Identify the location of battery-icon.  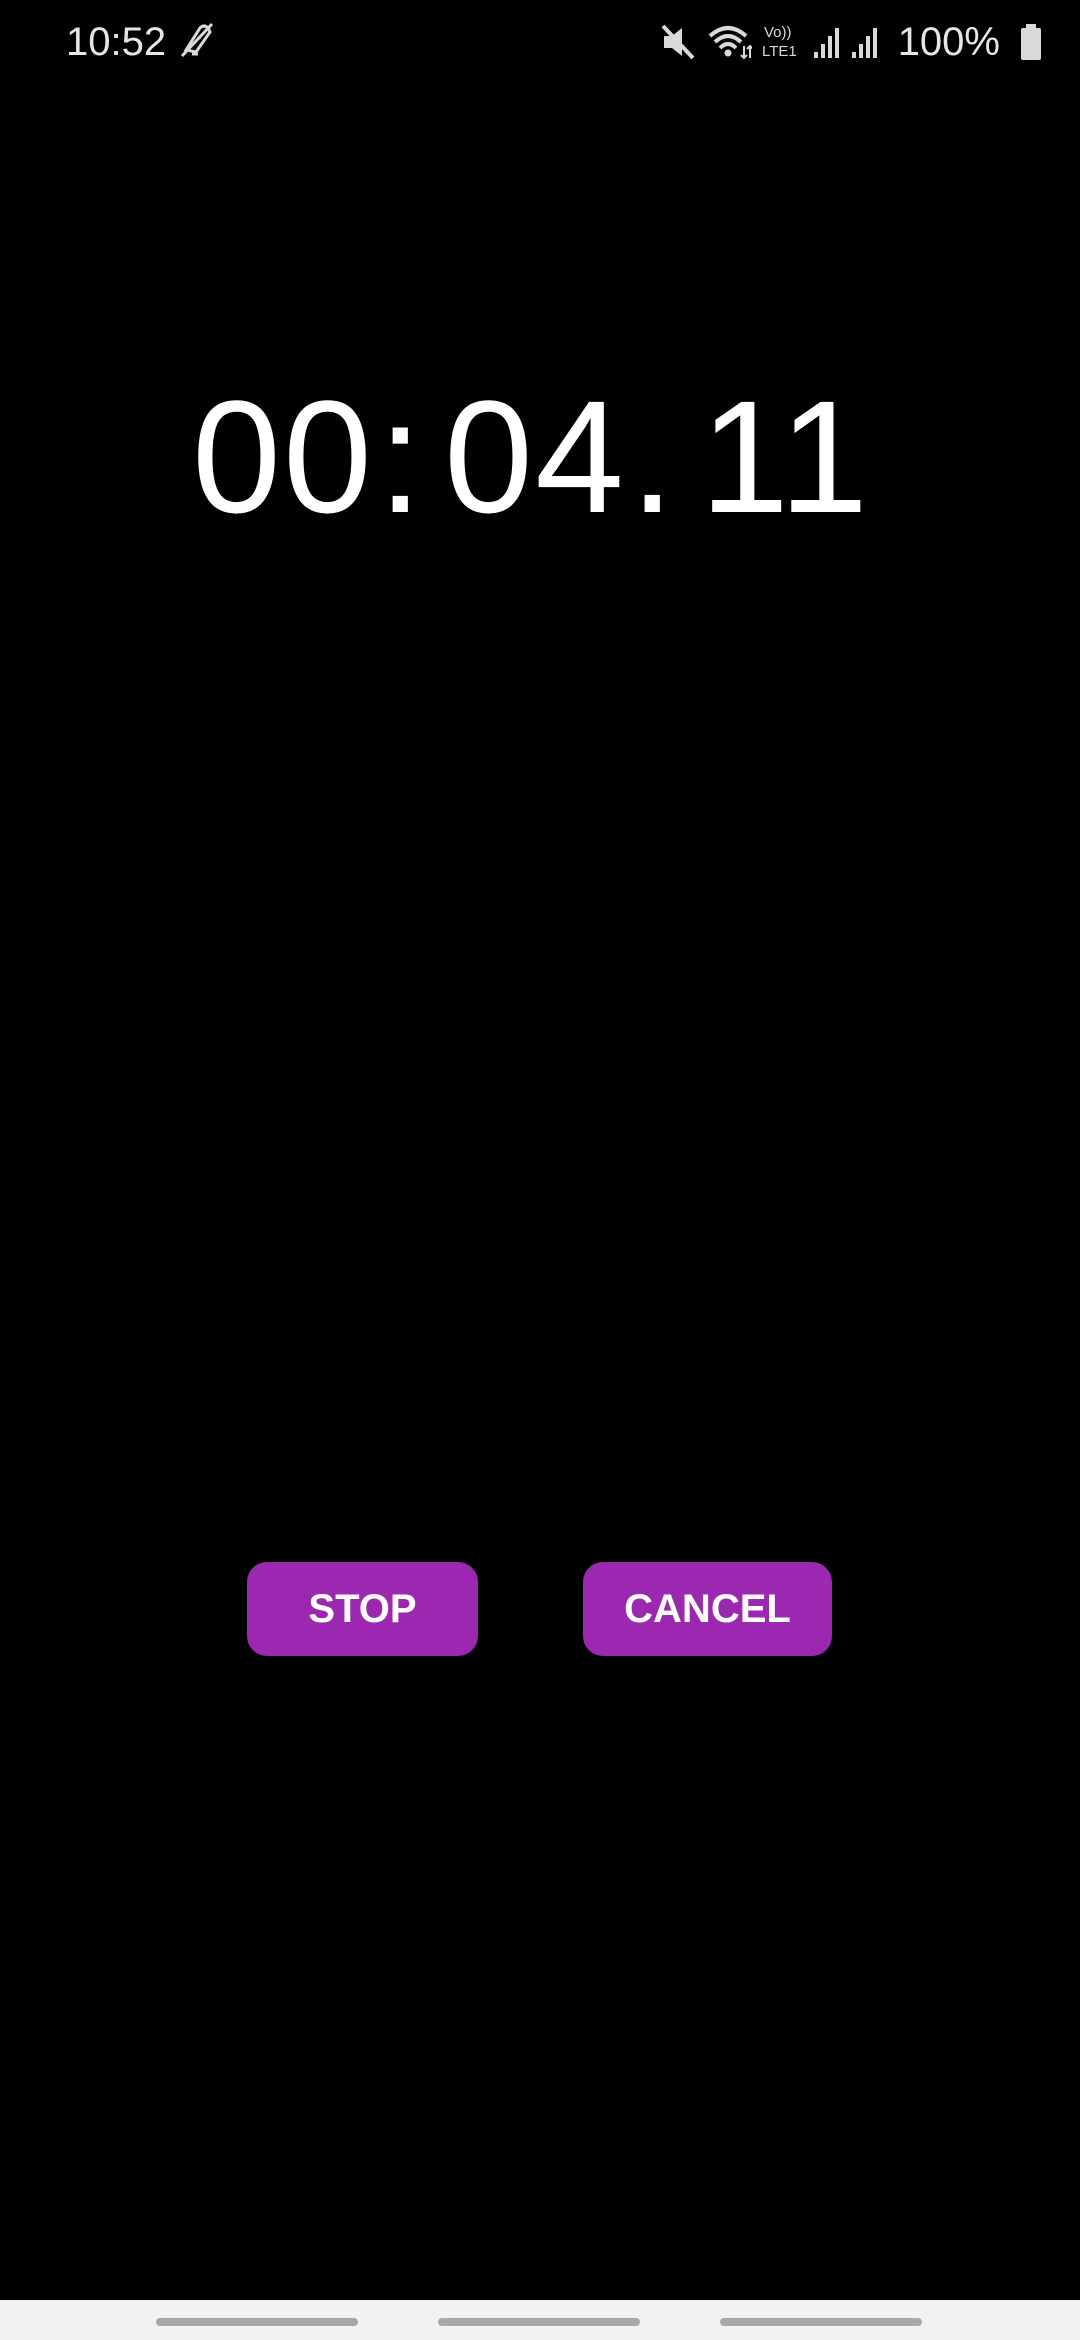
(1031, 42).